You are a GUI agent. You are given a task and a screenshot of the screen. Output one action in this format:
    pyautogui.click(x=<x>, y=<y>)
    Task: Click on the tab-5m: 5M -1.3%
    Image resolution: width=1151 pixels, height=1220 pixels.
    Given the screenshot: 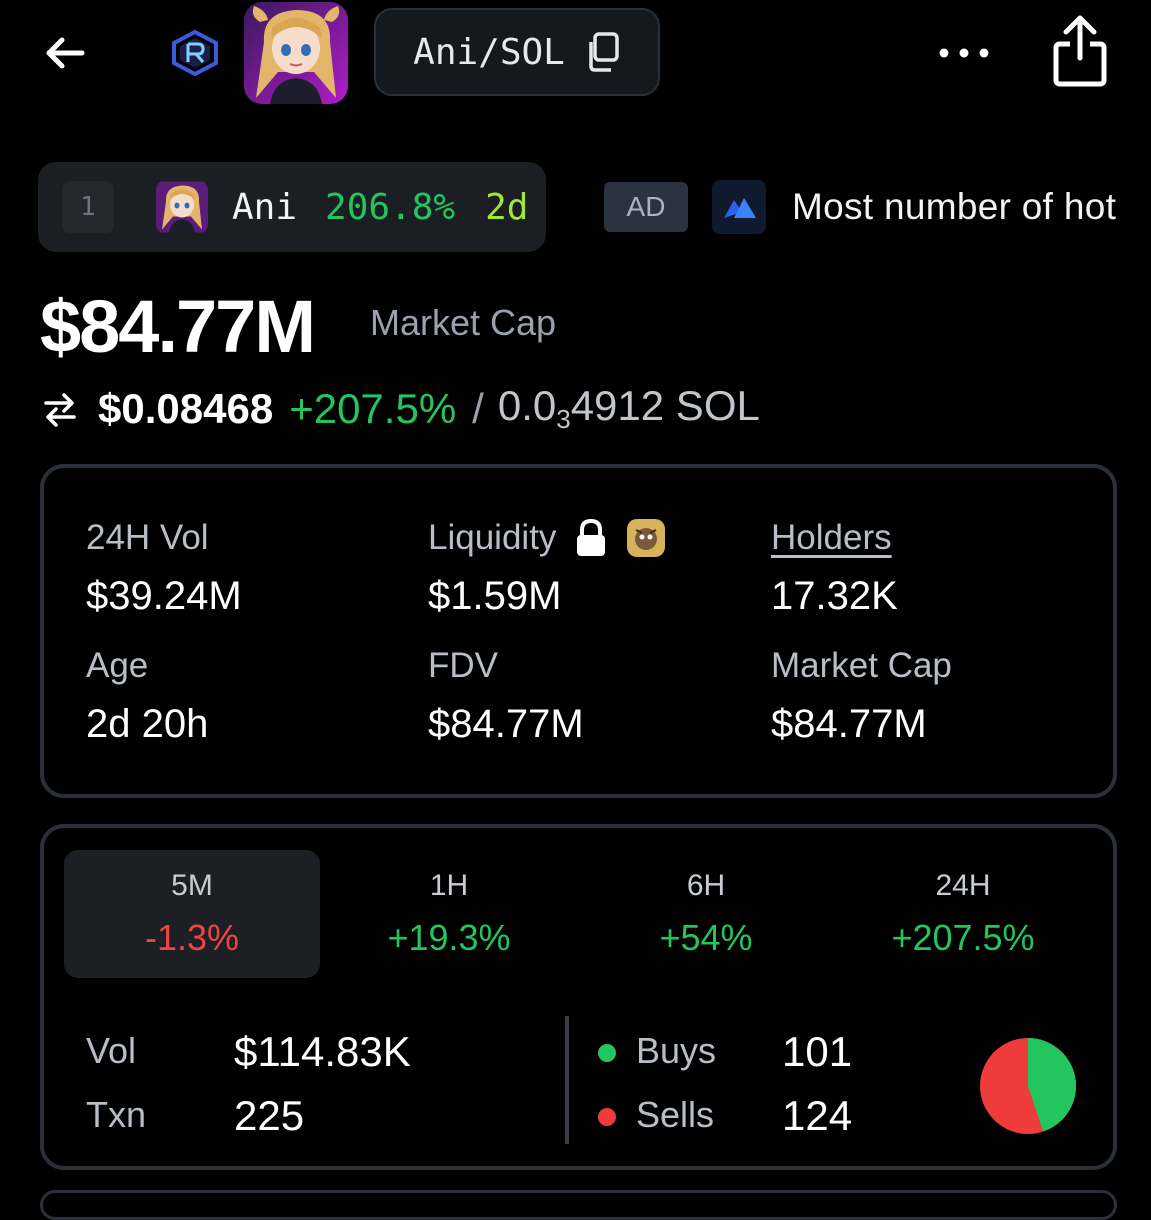 What is the action you would take?
    pyautogui.click(x=192, y=914)
    